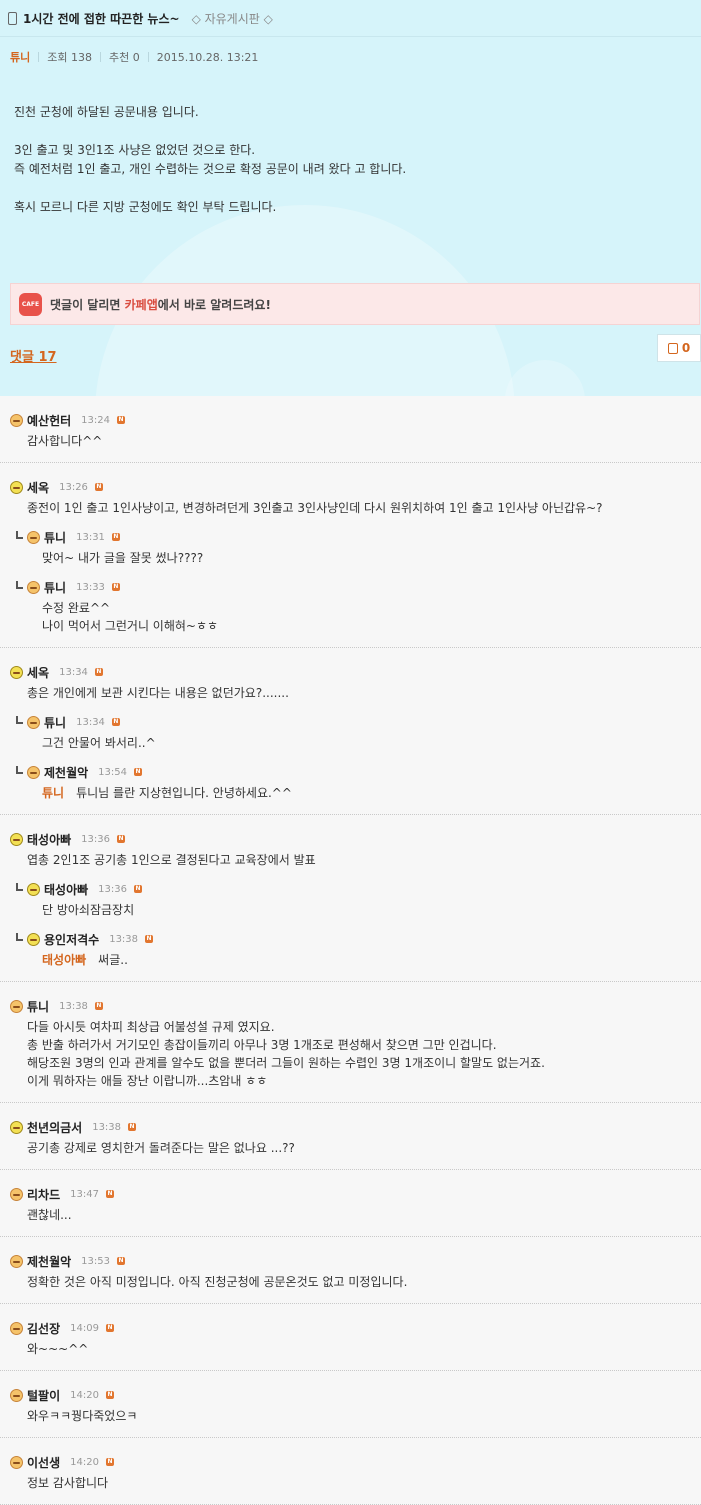 This screenshot has width=701, height=1505. I want to click on cafe-app-banner: CAFE 댓글이 달리면 카페앱에서 바로 알려드려요!, so click(355, 304).